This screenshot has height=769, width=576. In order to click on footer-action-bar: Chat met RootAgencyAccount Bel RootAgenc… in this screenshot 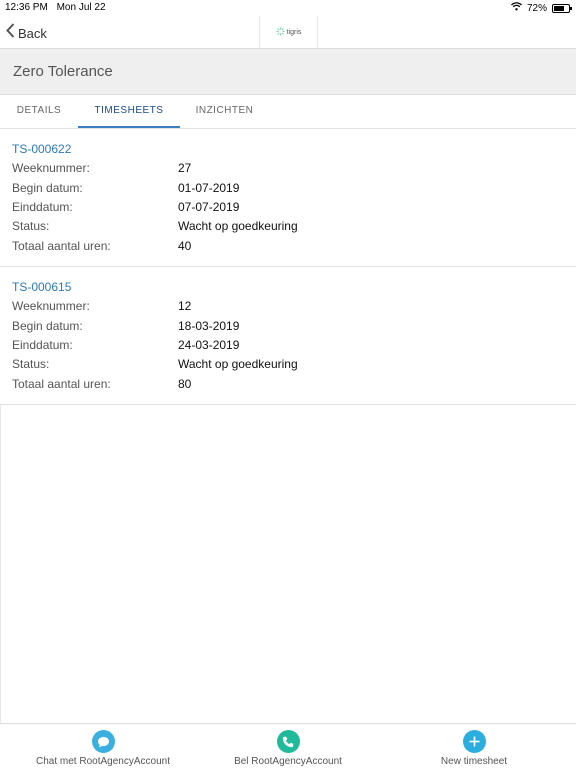, I will do `click(288, 746)`.